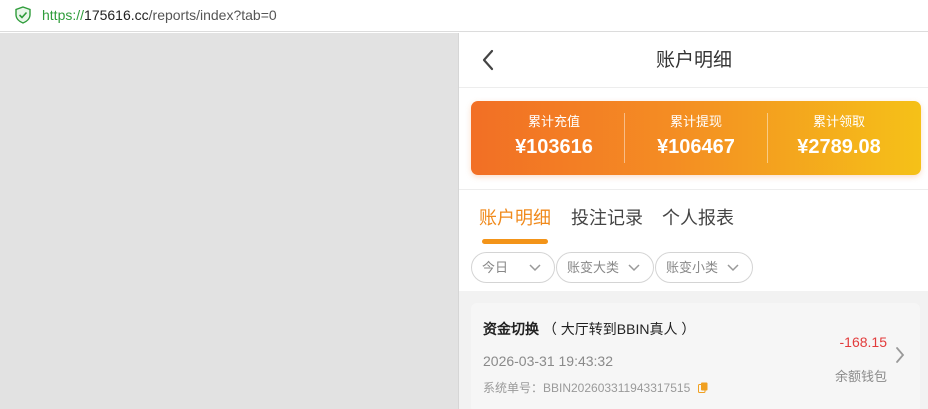 This screenshot has height=409, width=928. Describe the element at coordinates (63, 15) in the screenshot. I see `url-scheme: https://` at that location.